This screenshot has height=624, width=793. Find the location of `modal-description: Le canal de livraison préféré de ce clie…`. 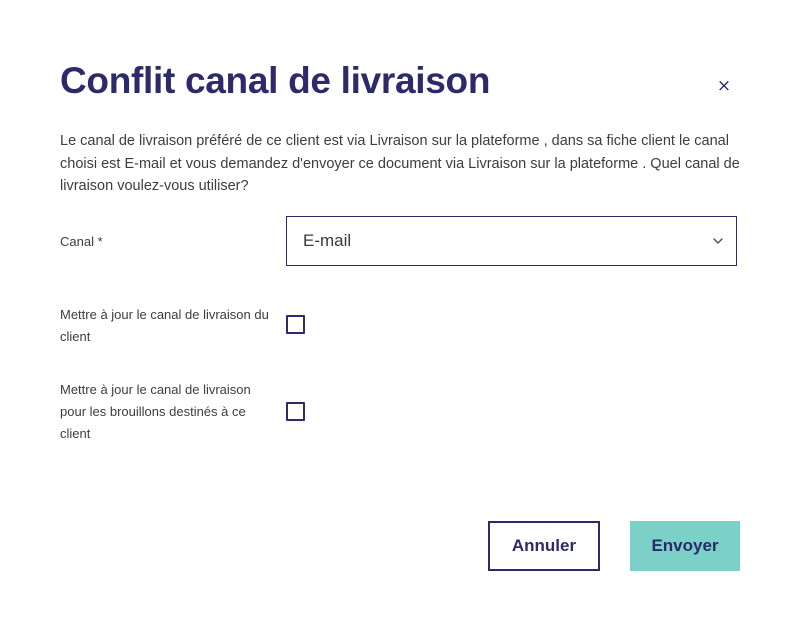

modal-description: Le canal de livraison préféré de ce clie… is located at coordinates (400, 163).